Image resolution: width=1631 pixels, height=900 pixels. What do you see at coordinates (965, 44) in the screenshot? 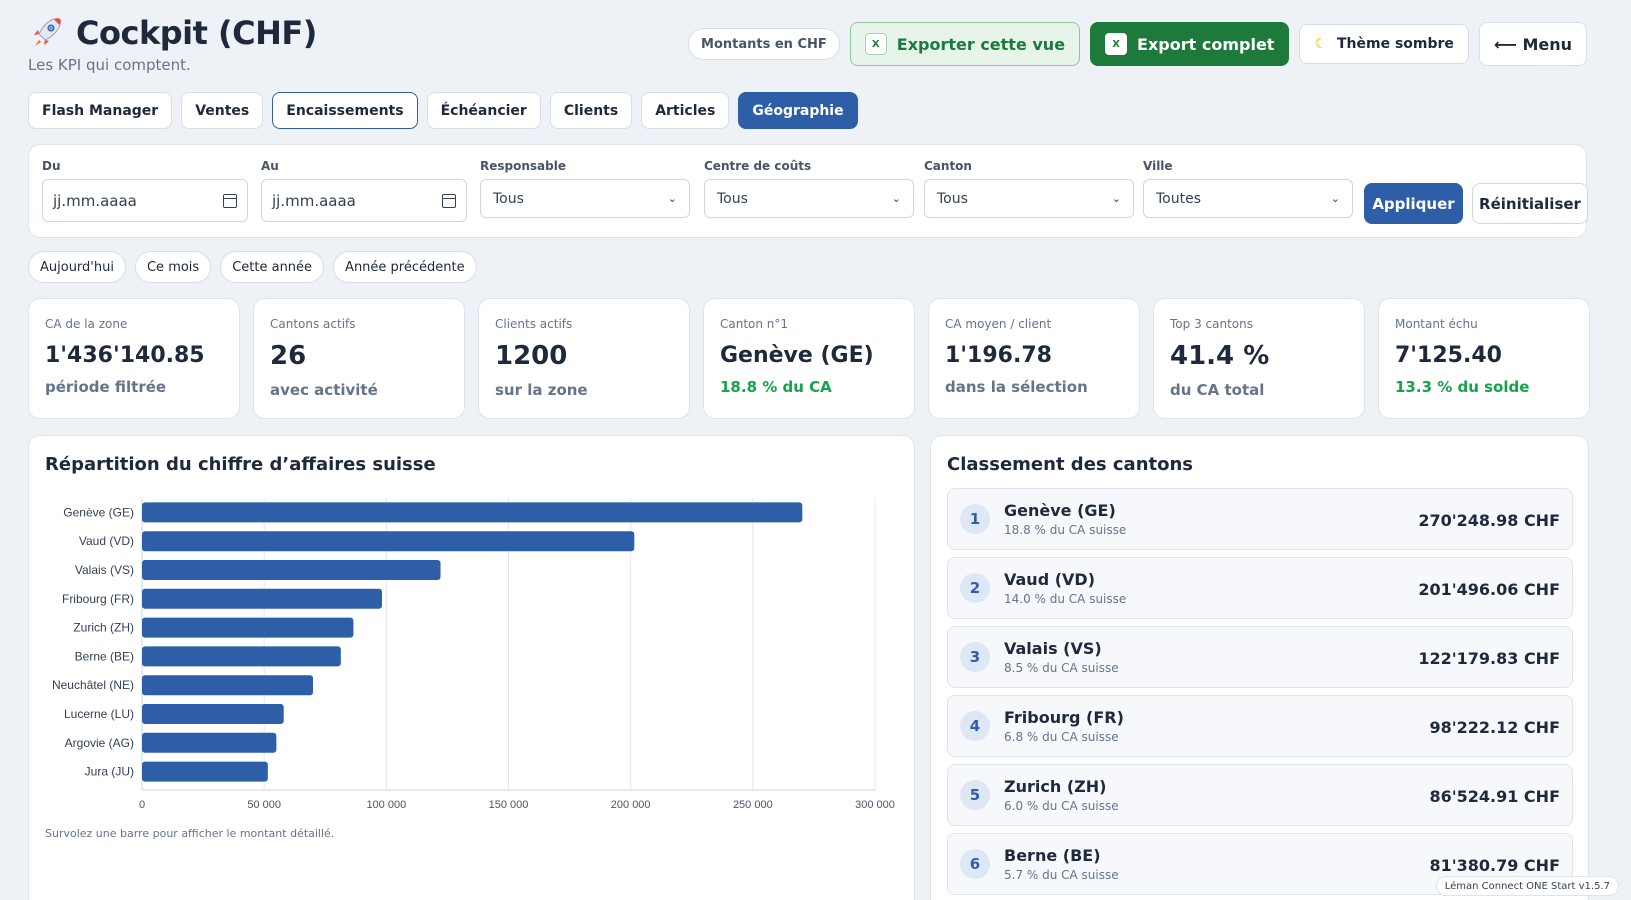
I see `export-view-button: X Exporter cette vue` at bounding box center [965, 44].